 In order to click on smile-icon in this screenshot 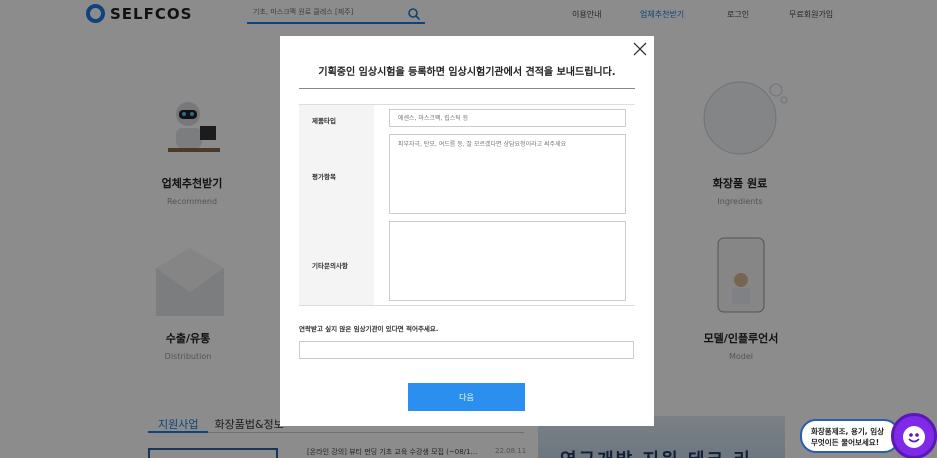, I will do `click(914, 438)`.